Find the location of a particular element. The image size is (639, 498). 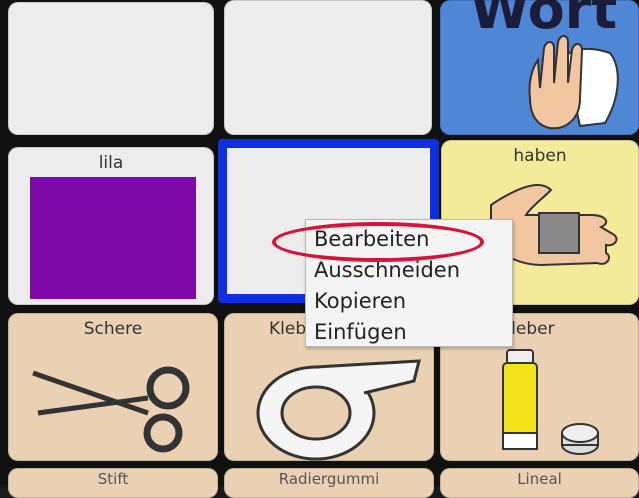

klebeband-label: Kleb is located at coordinates (288, 329).